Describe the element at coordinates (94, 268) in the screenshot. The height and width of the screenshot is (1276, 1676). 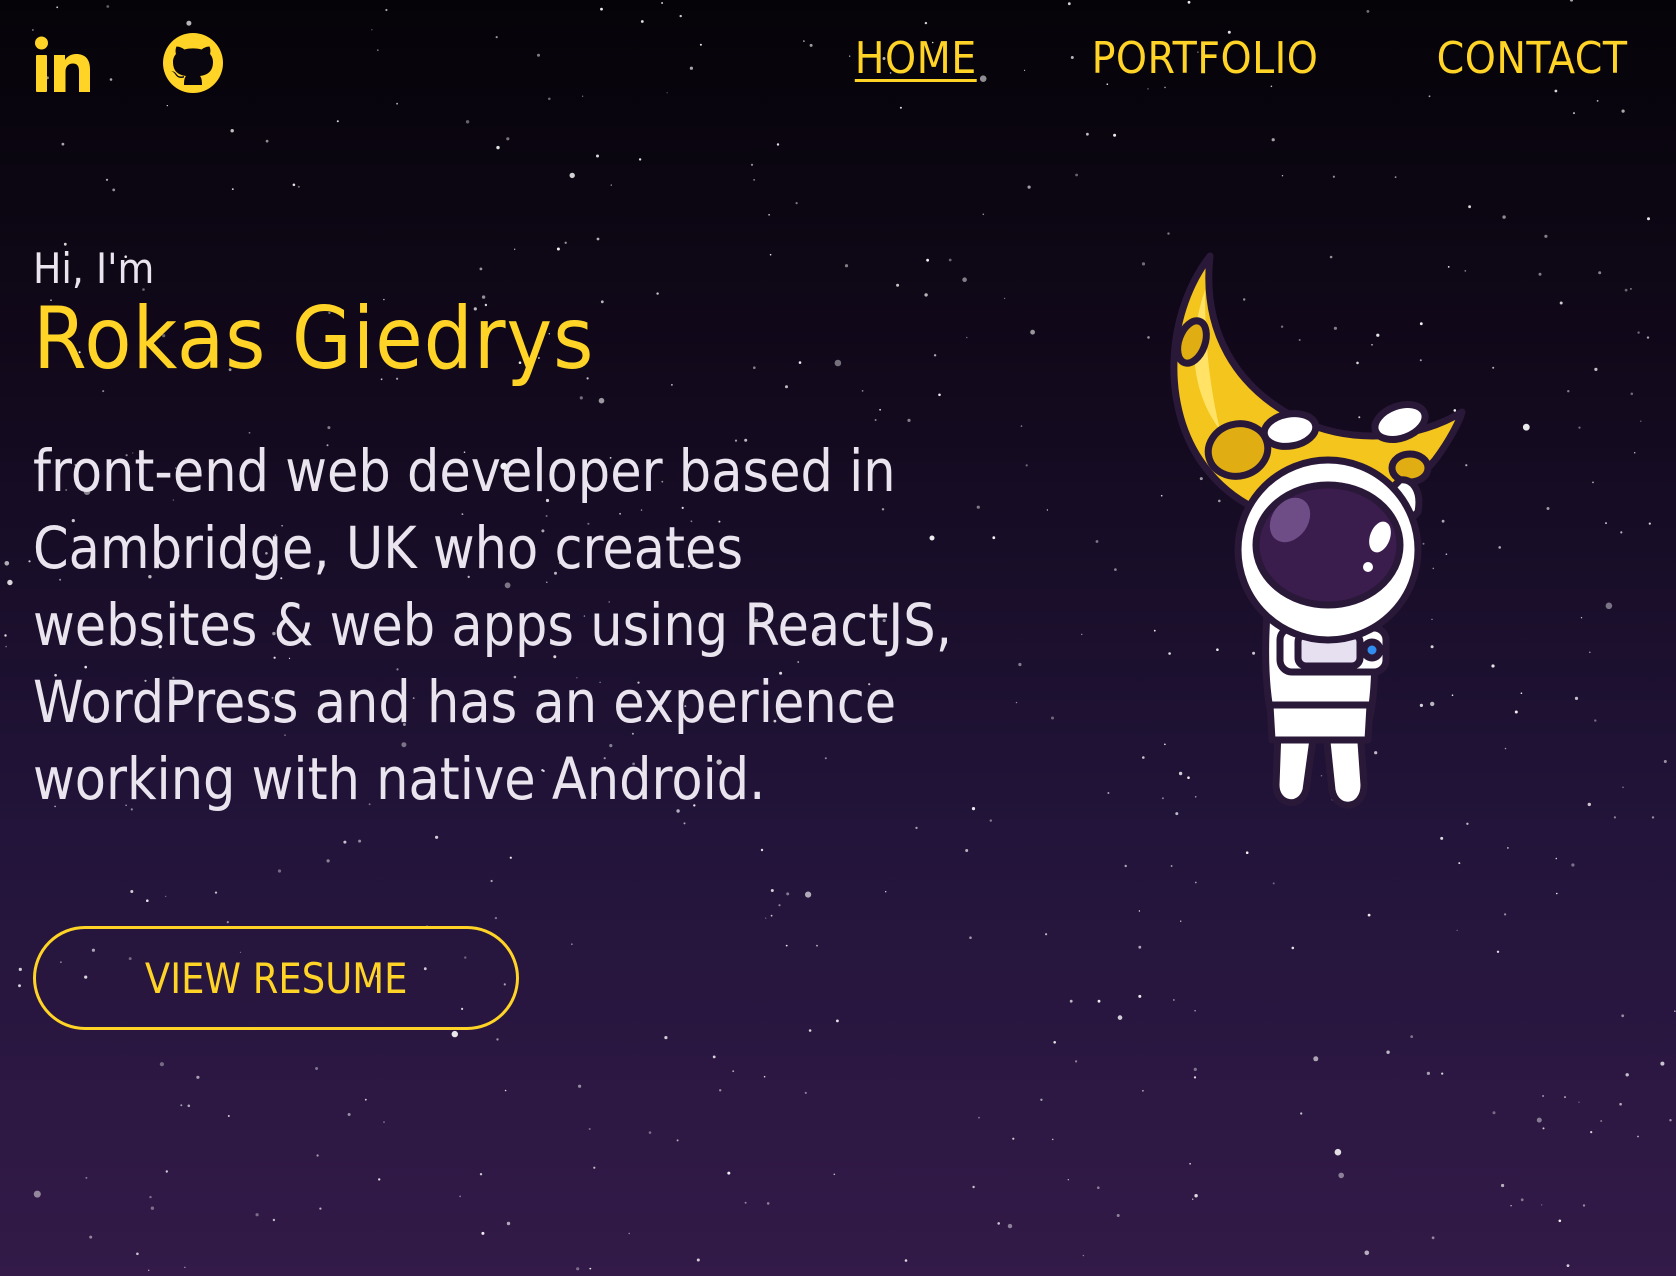
I see `hero-greeting: Hi, I'm` at that location.